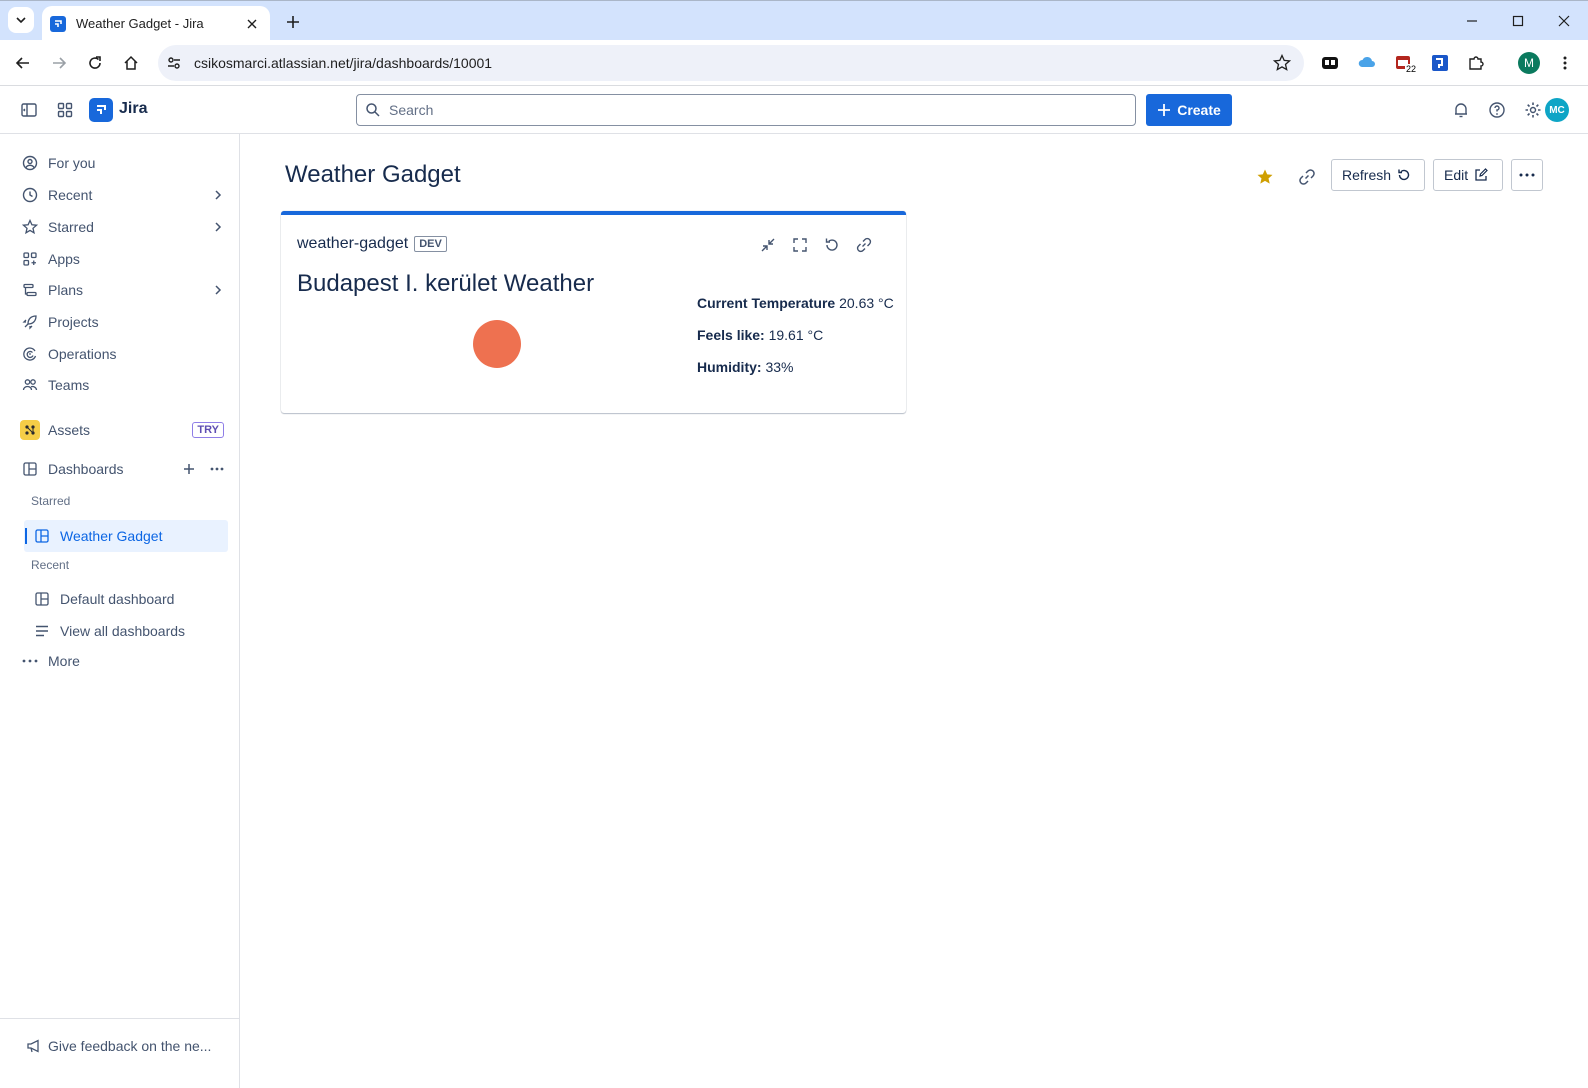 This screenshot has width=1588, height=1088. What do you see at coordinates (69, 385) in the screenshot?
I see `sidebar-item-label: Teams` at bounding box center [69, 385].